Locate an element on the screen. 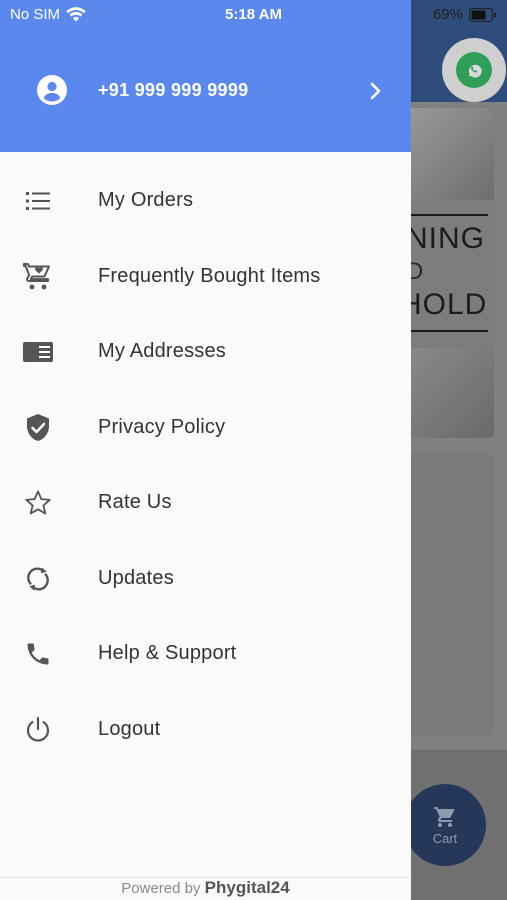 The width and height of the screenshot is (507, 900). whatsapp-icon is located at coordinates (474, 70).